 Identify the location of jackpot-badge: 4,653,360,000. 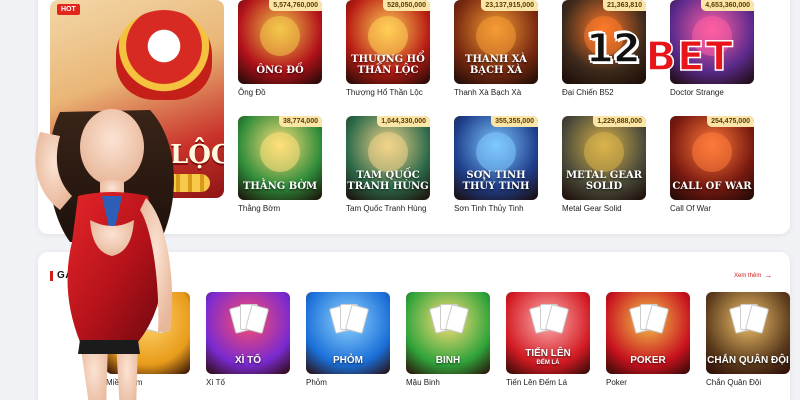
(727, 5).